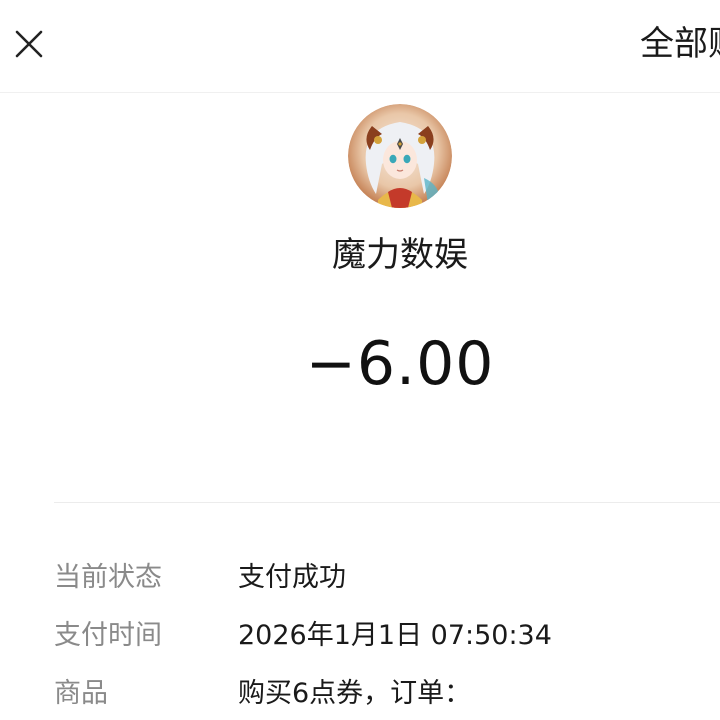 This screenshot has width=720, height=720. What do you see at coordinates (400, 255) in the screenshot?
I see `merchant-name: 魔力数娱` at bounding box center [400, 255].